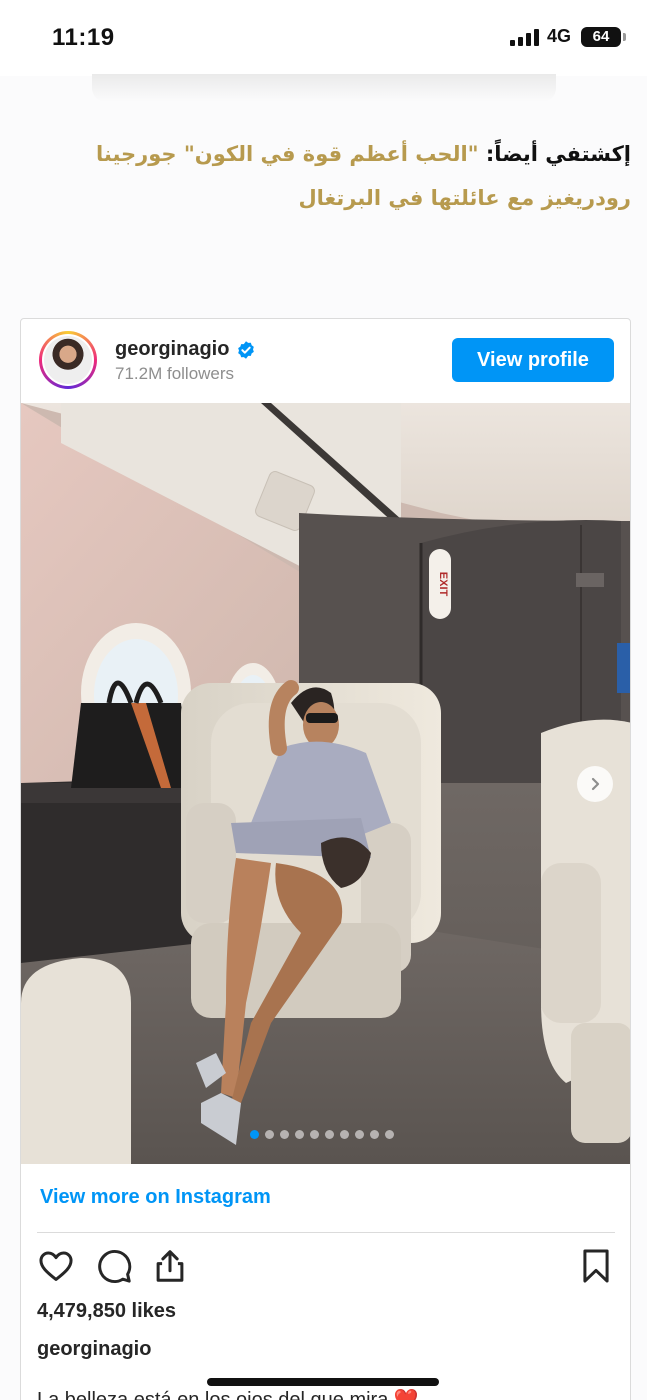  I want to click on username-link: georginagio, so click(185, 349).